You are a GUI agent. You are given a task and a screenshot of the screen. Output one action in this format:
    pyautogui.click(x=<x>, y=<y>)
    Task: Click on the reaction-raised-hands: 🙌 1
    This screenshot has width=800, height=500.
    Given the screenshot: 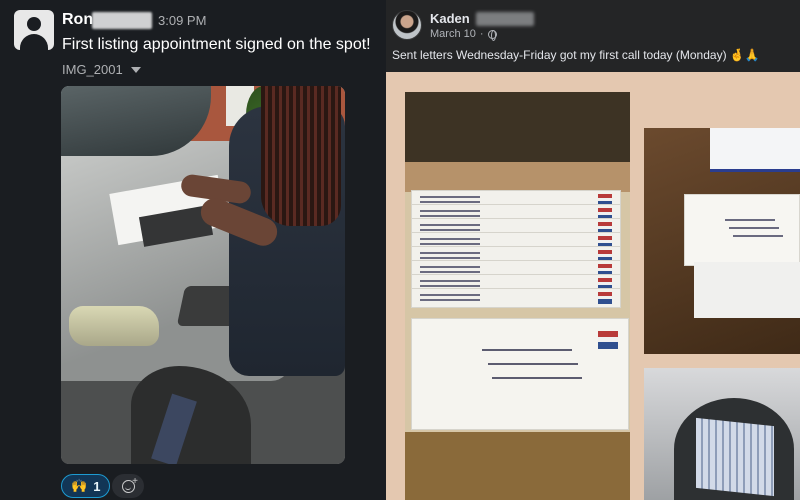 What is the action you would take?
    pyautogui.click(x=86, y=486)
    